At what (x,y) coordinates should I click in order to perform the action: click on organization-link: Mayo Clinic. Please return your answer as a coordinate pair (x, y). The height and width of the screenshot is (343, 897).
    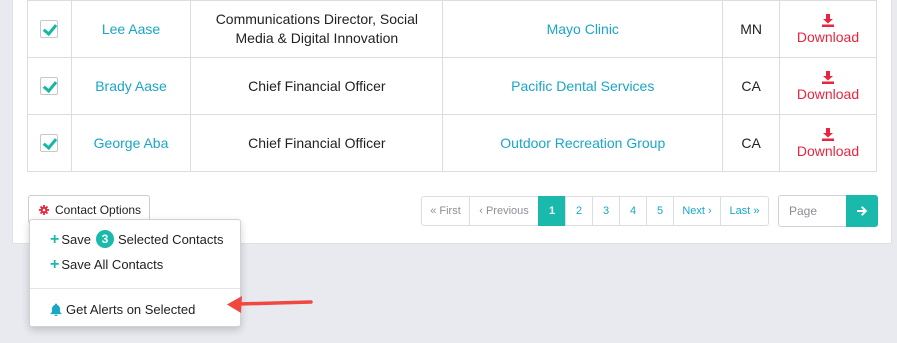
    Looking at the image, I should click on (583, 29).